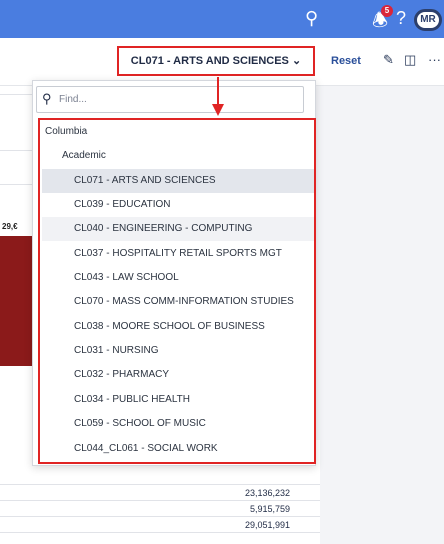 Image resolution: width=444 pixels, height=544 pixels. I want to click on list-item: CL034 - PUBLIC HEALTH, so click(178, 400).